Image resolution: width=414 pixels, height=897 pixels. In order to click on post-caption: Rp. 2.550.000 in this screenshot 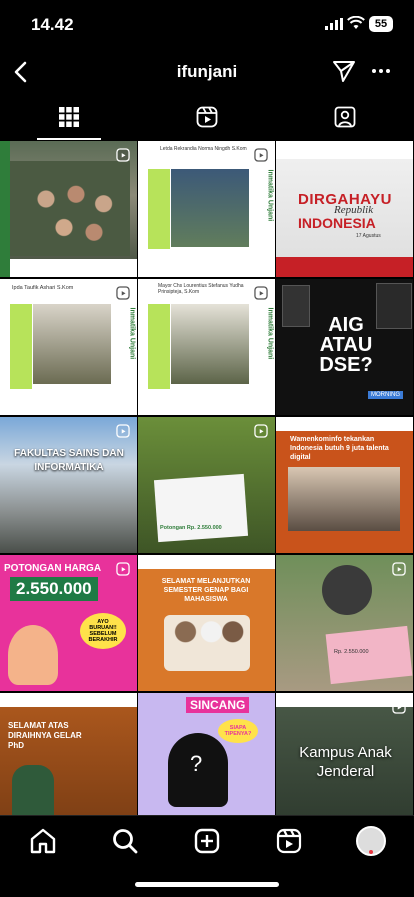, I will do `click(351, 652)`.